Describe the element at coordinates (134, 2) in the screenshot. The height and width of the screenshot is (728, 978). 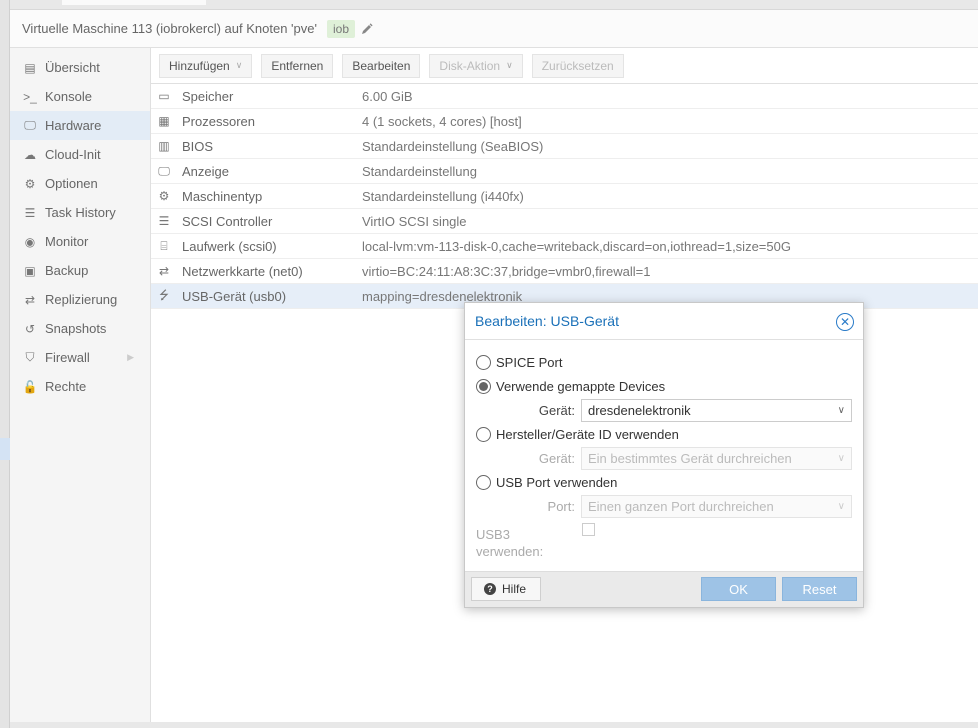
I see `top-tab` at that location.